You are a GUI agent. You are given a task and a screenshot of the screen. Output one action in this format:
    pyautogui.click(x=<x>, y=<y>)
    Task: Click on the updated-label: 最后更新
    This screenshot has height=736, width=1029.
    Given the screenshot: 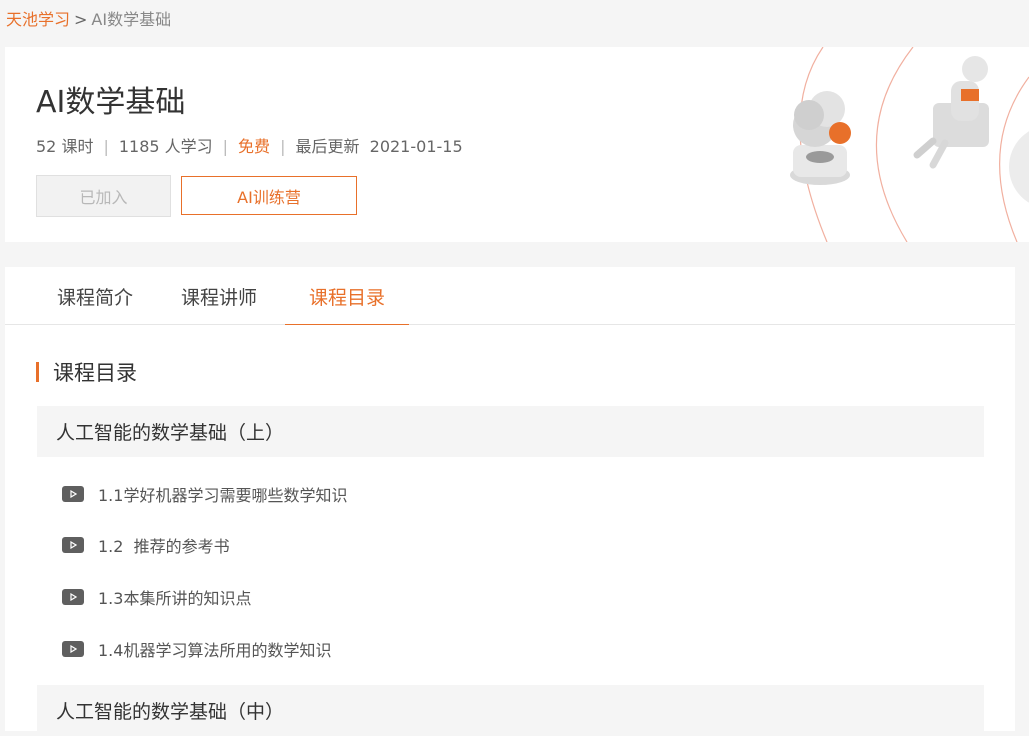 What is the action you would take?
    pyautogui.click(x=327, y=146)
    